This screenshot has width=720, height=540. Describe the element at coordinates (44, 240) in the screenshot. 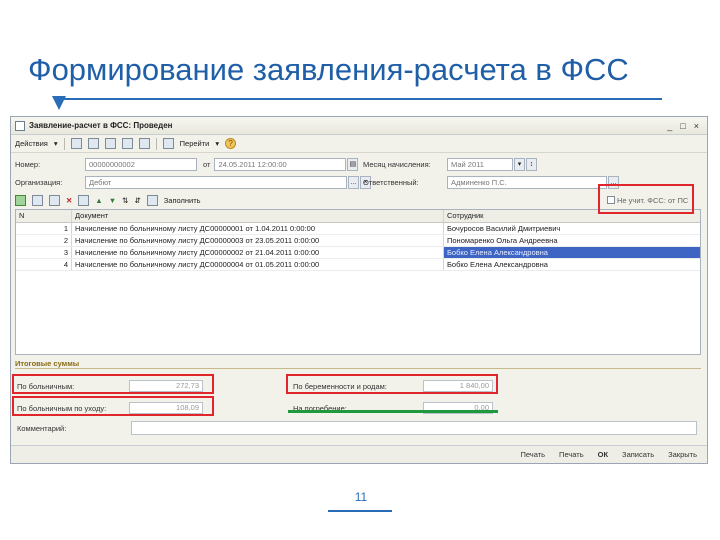

I see `row-number: 2` at that location.